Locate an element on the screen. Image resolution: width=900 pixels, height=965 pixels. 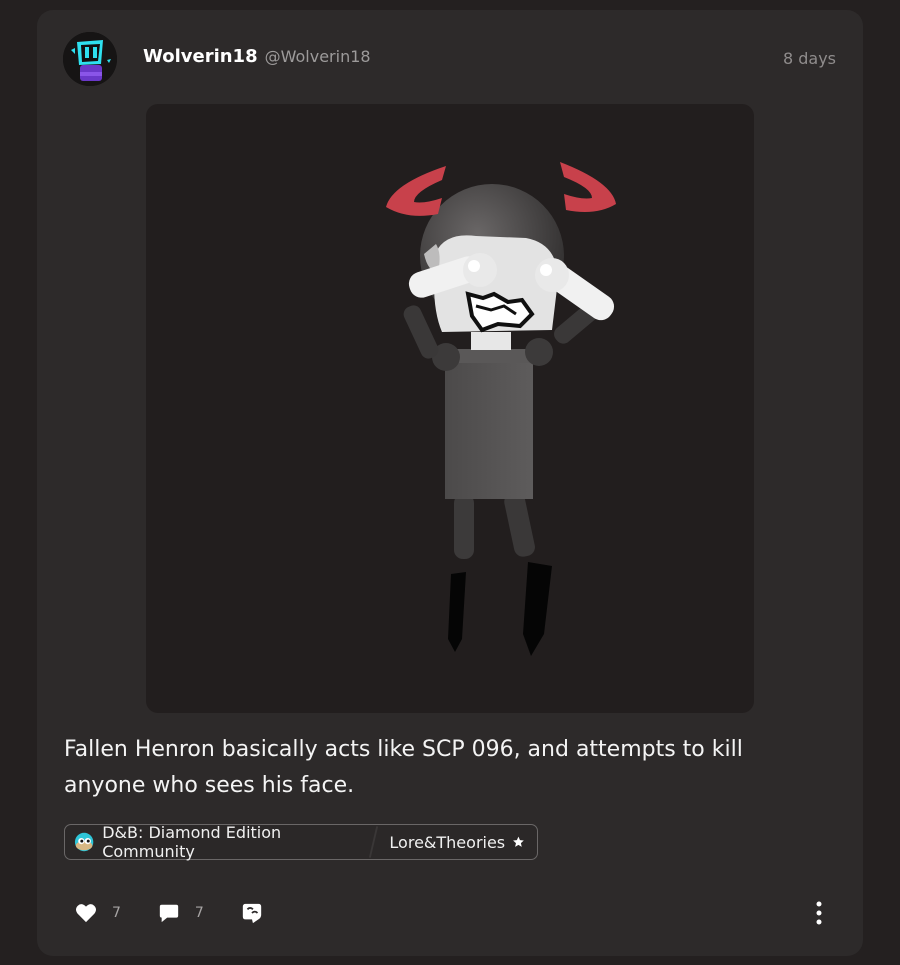
comment-bubble-icon is located at coordinates (169, 913).